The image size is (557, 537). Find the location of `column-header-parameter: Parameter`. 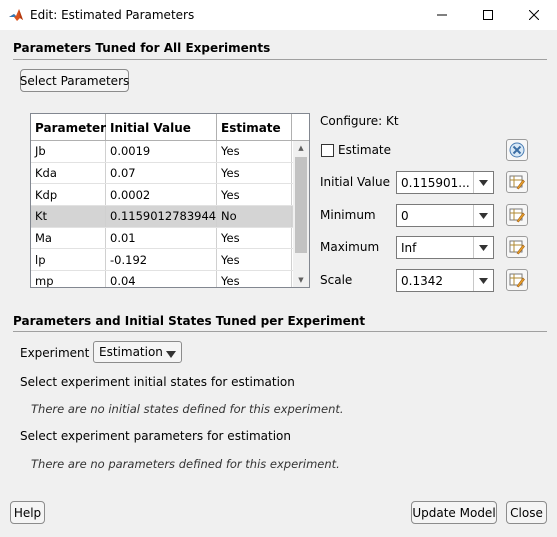

column-header-parameter: Parameter is located at coordinates (68, 127).